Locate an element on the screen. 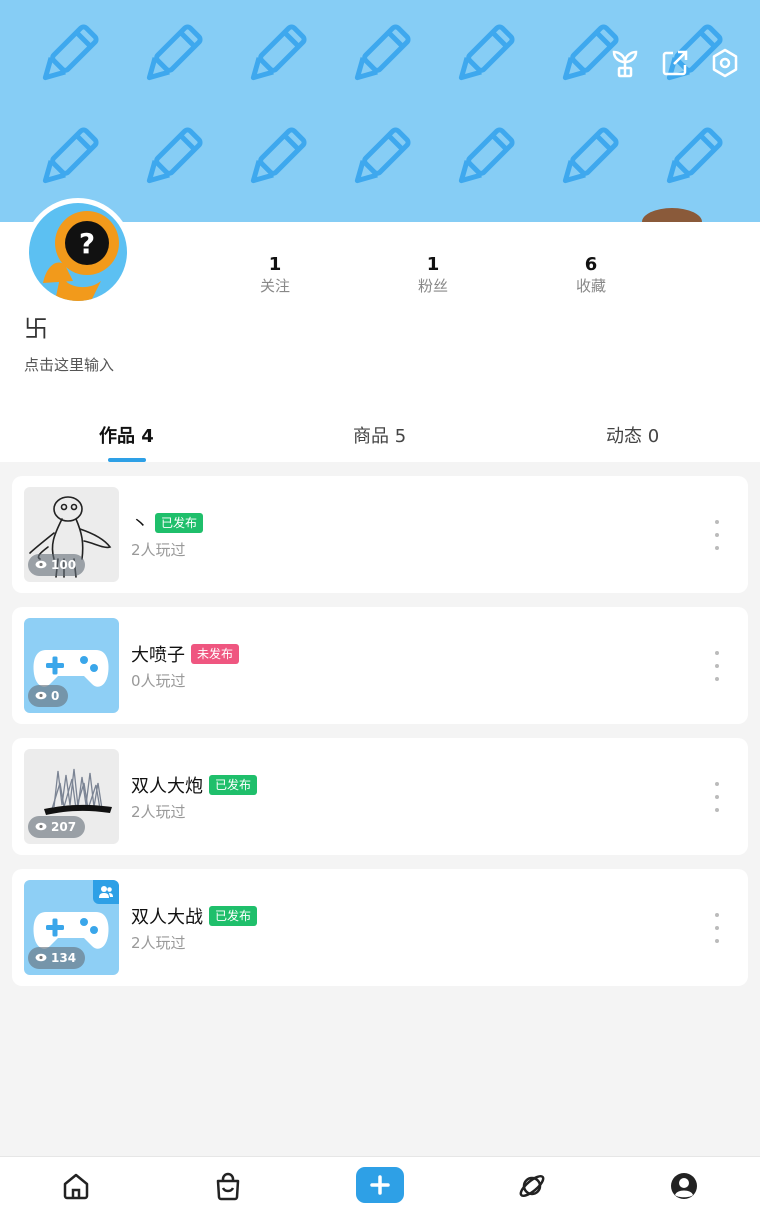 This screenshot has width=760, height=1216. shop-bag-icon is located at coordinates (228, 1186).